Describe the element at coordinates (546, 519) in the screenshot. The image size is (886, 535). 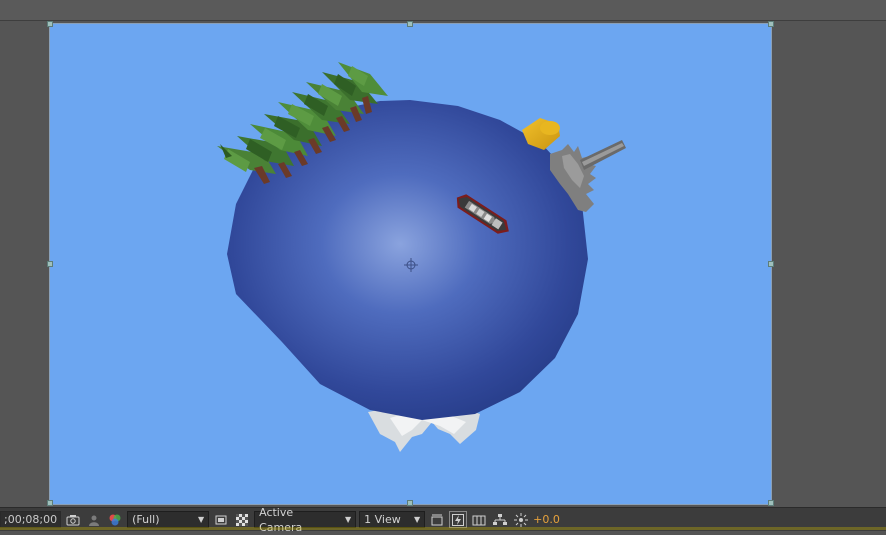
I see `exposure-value: +0.0` at that location.